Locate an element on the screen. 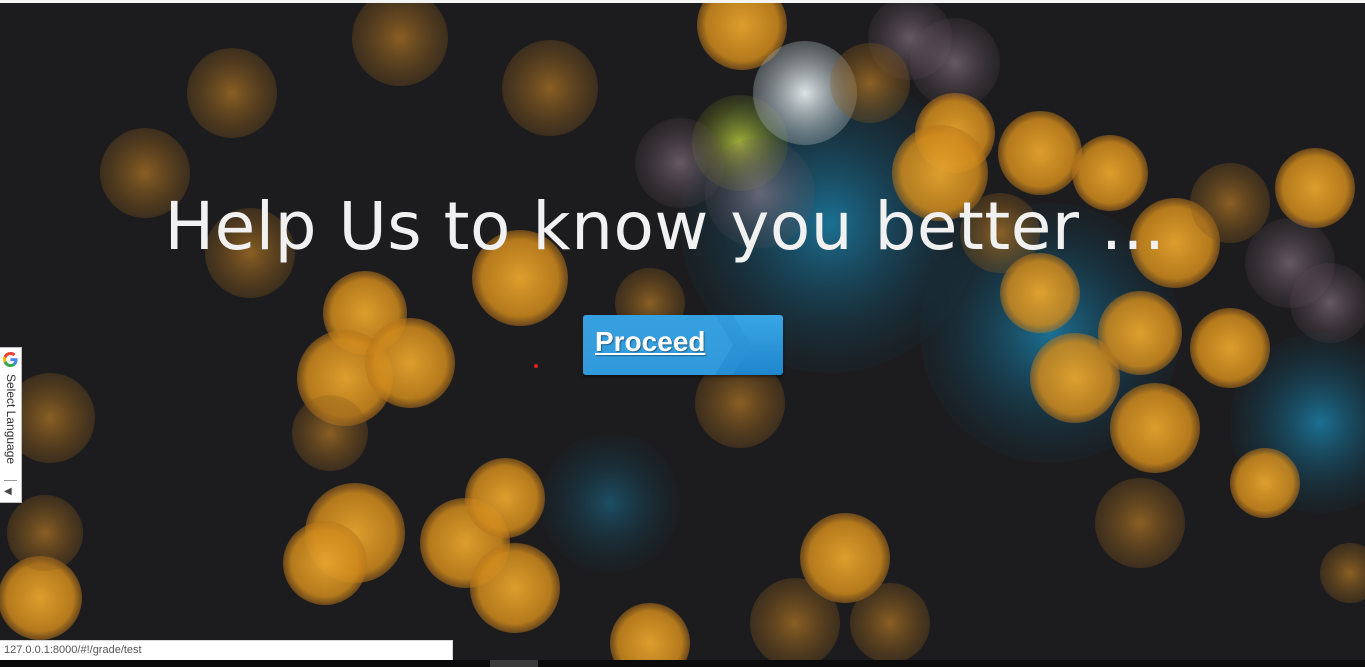  proceed-button: Proceed is located at coordinates (683, 345).